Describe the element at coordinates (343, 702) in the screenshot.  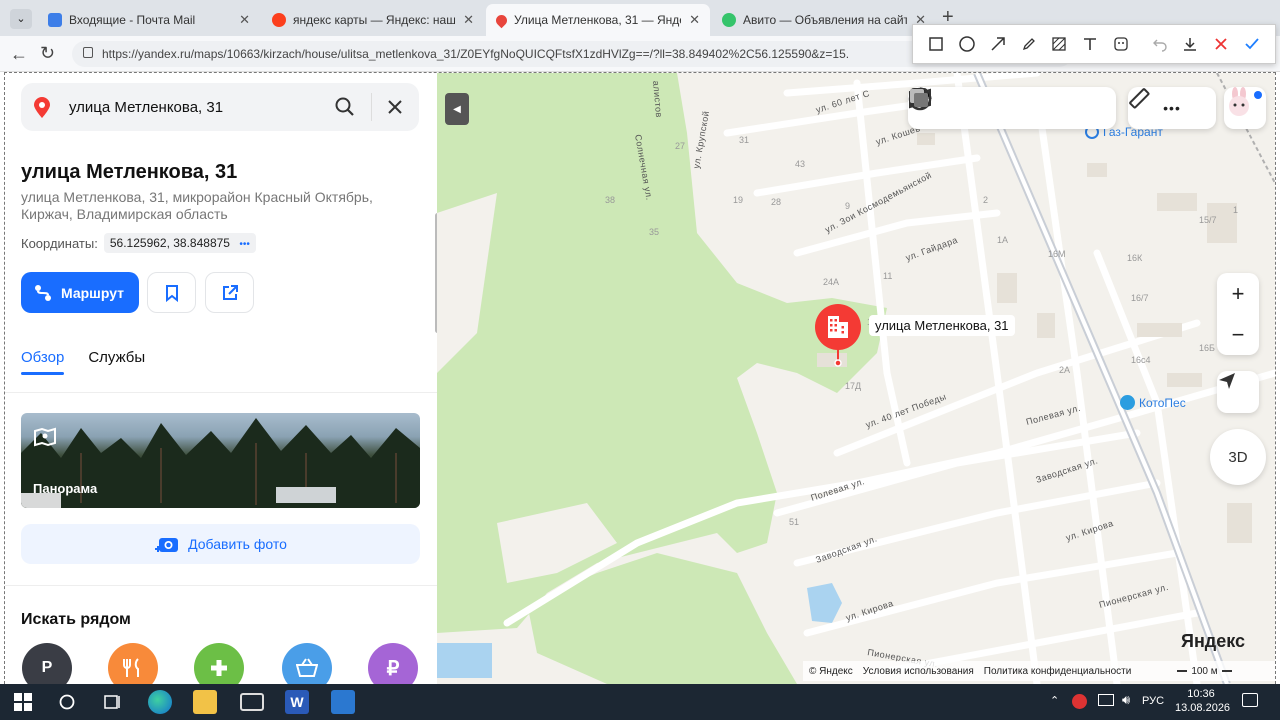
I see `store-icon` at that location.